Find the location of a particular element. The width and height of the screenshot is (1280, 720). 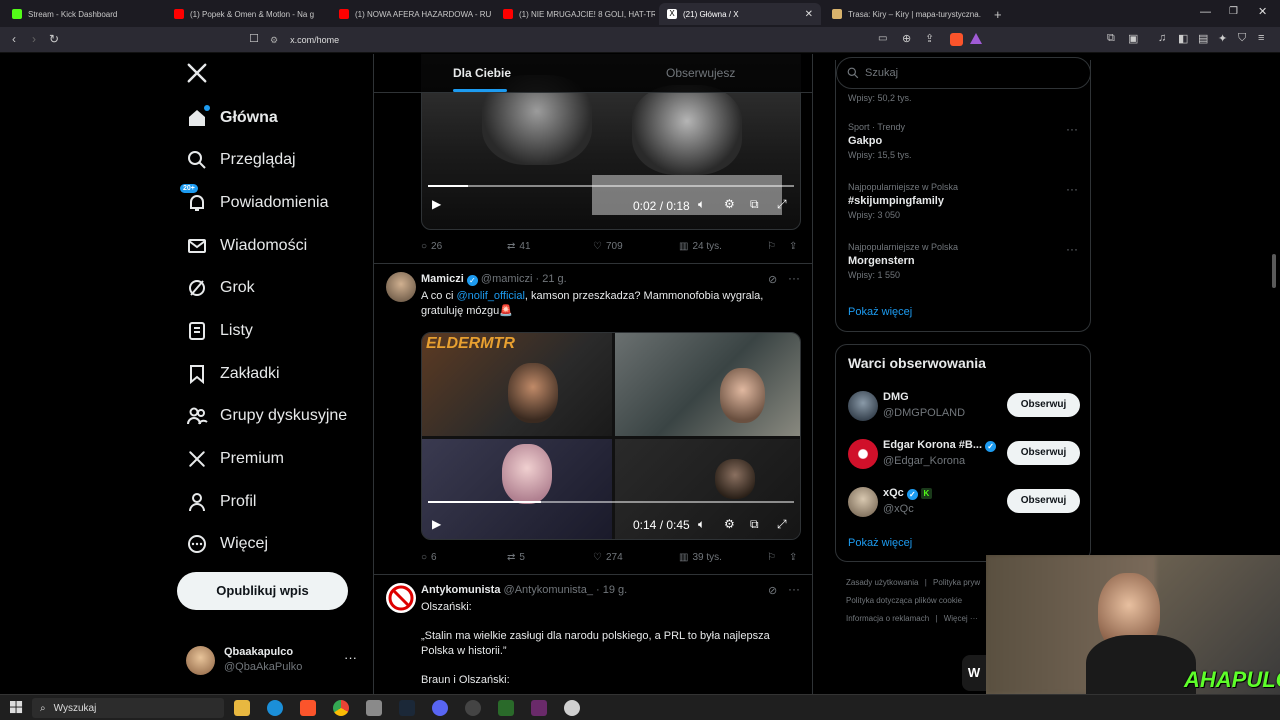

author-name: Mamiczi is located at coordinates (442, 279).